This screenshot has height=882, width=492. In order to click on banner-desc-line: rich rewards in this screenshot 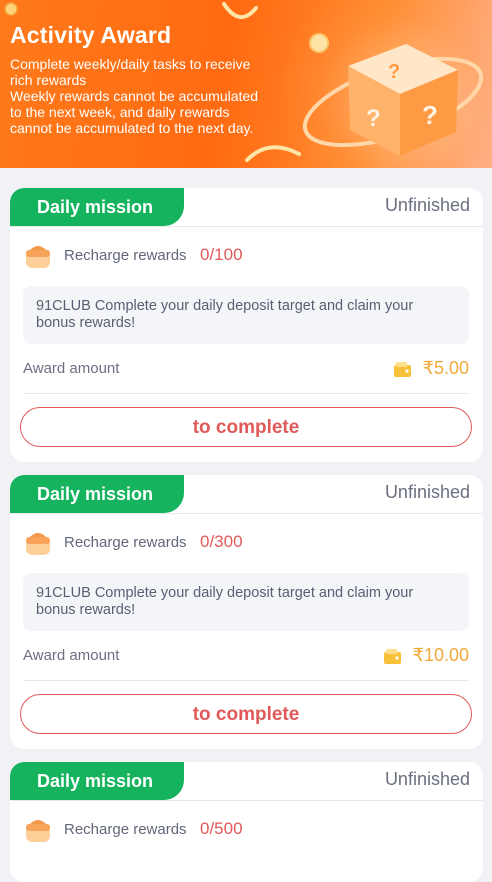, I will do `click(48, 80)`.